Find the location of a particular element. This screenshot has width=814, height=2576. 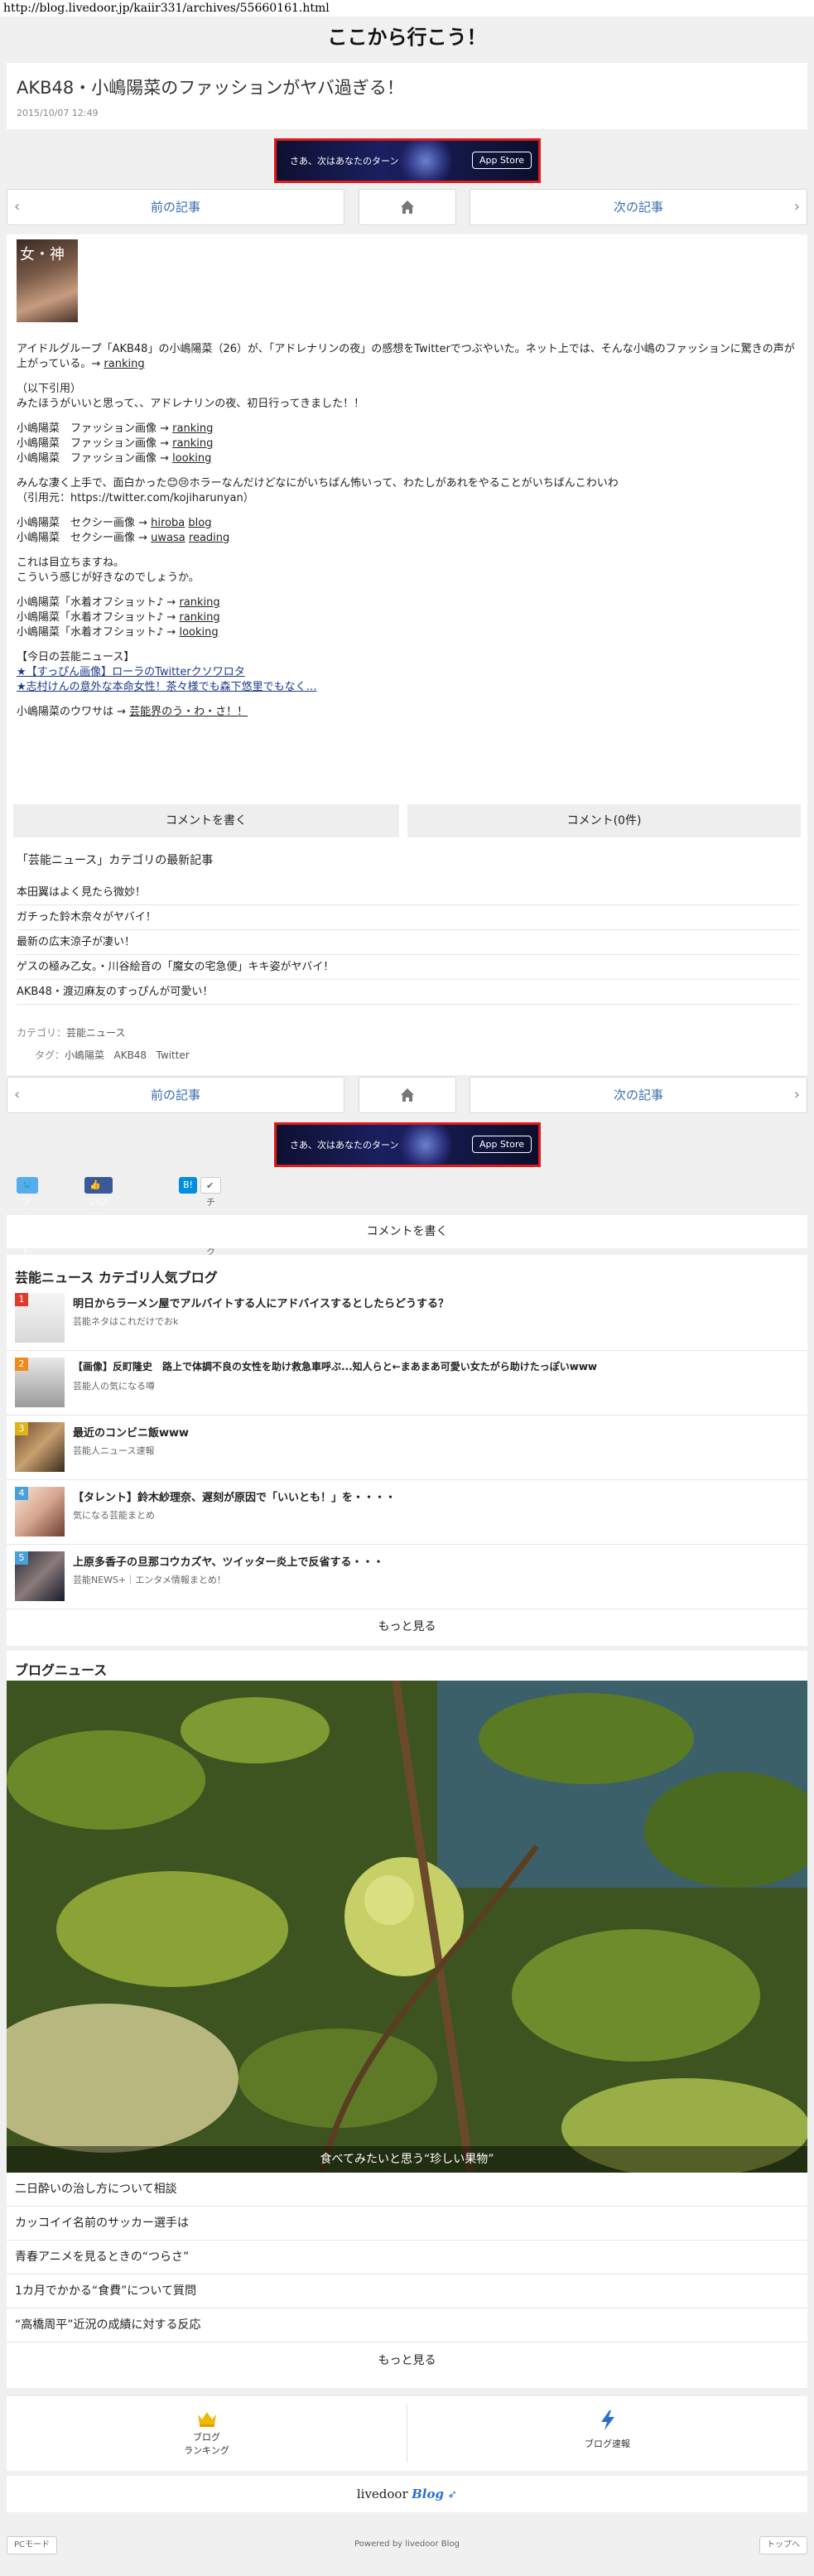

list-item: ゲスの極み乙女。・川谷絵音の「魔女の宅急便」キキ姿がヤバイ！ is located at coordinates (408, 967).